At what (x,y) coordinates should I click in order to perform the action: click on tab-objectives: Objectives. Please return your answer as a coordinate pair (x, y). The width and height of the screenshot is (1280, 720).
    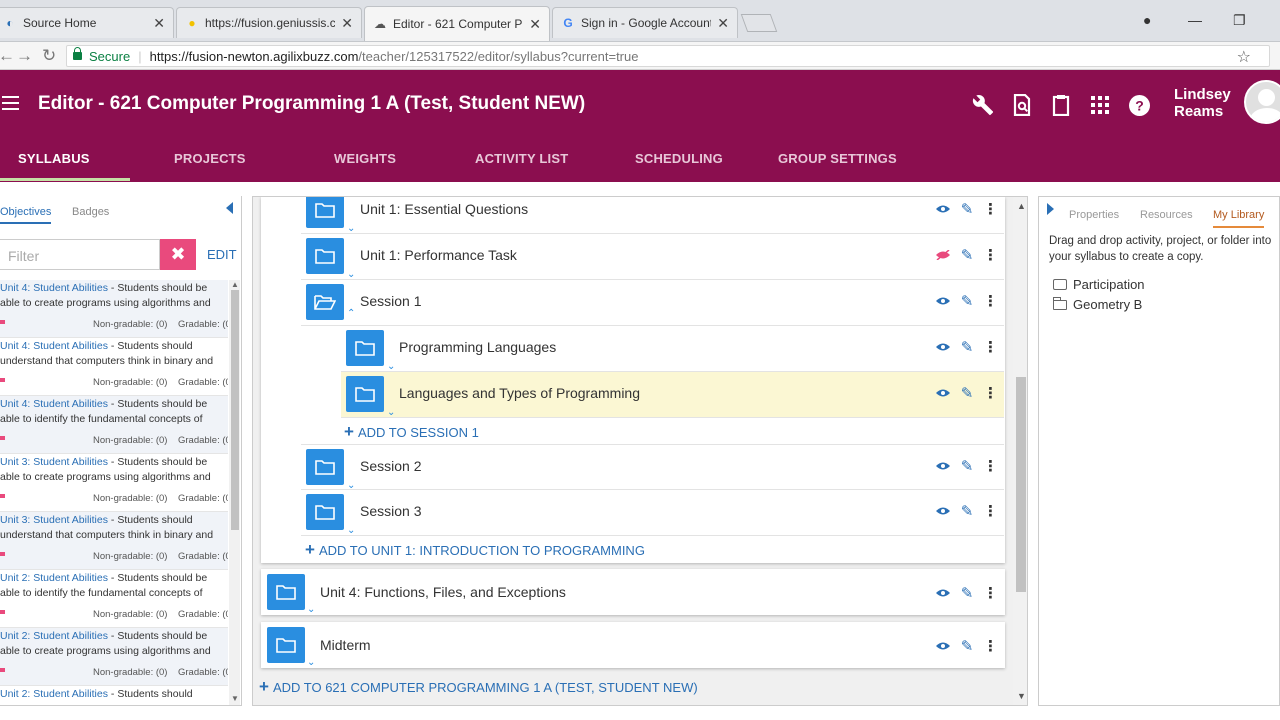
    Looking at the image, I should click on (26, 215).